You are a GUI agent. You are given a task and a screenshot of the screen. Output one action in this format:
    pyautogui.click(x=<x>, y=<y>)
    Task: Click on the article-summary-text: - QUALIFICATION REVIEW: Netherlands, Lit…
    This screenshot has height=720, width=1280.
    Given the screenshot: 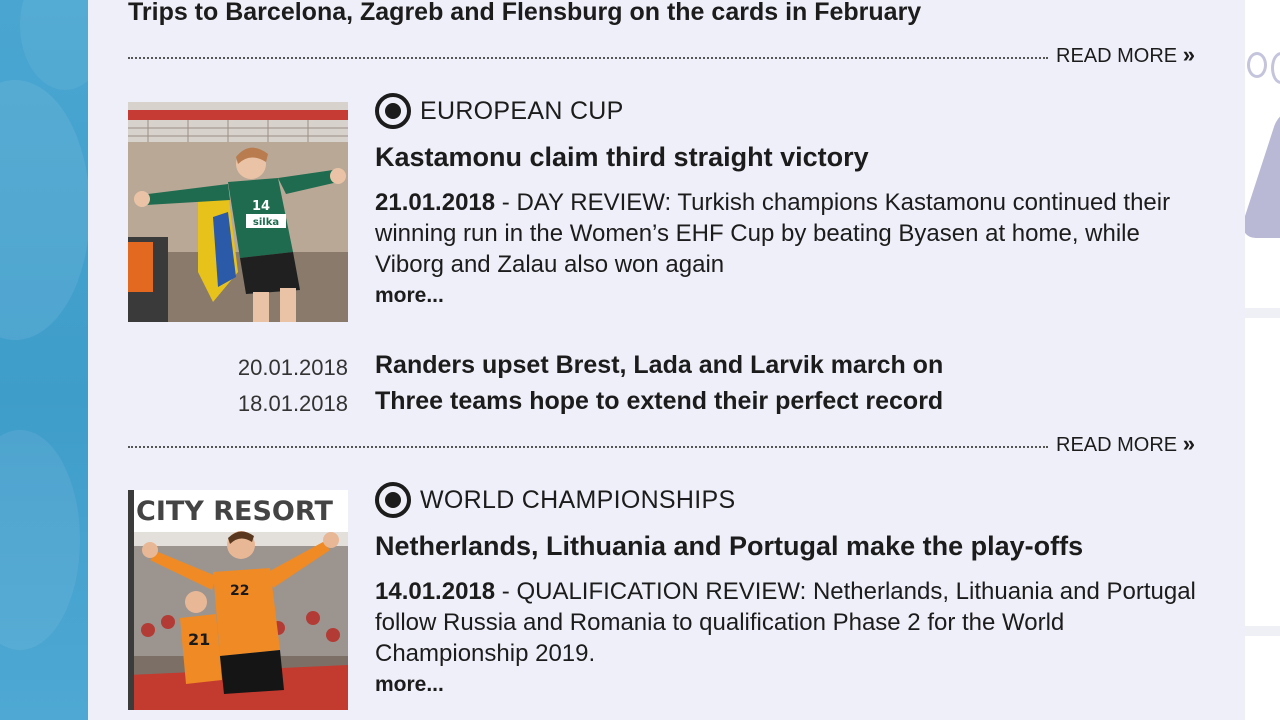 What is the action you would take?
    pyautogui.click(x=785, y=622)
    